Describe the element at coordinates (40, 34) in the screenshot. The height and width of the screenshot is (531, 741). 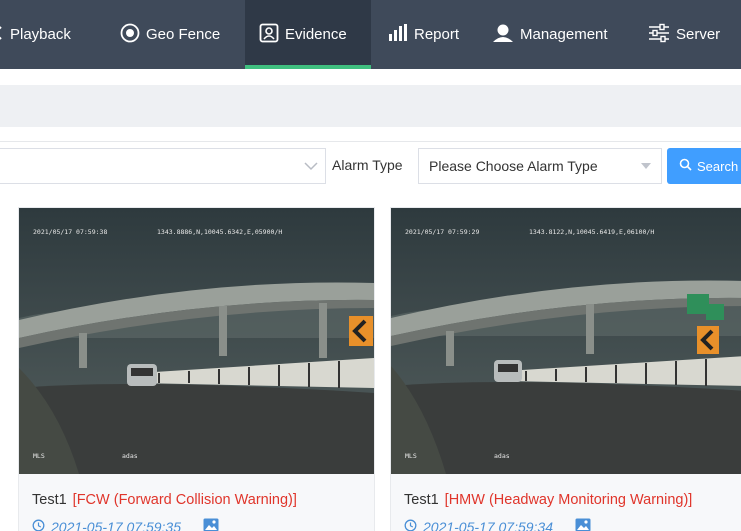
I see `nav-label: Playback` at that location.